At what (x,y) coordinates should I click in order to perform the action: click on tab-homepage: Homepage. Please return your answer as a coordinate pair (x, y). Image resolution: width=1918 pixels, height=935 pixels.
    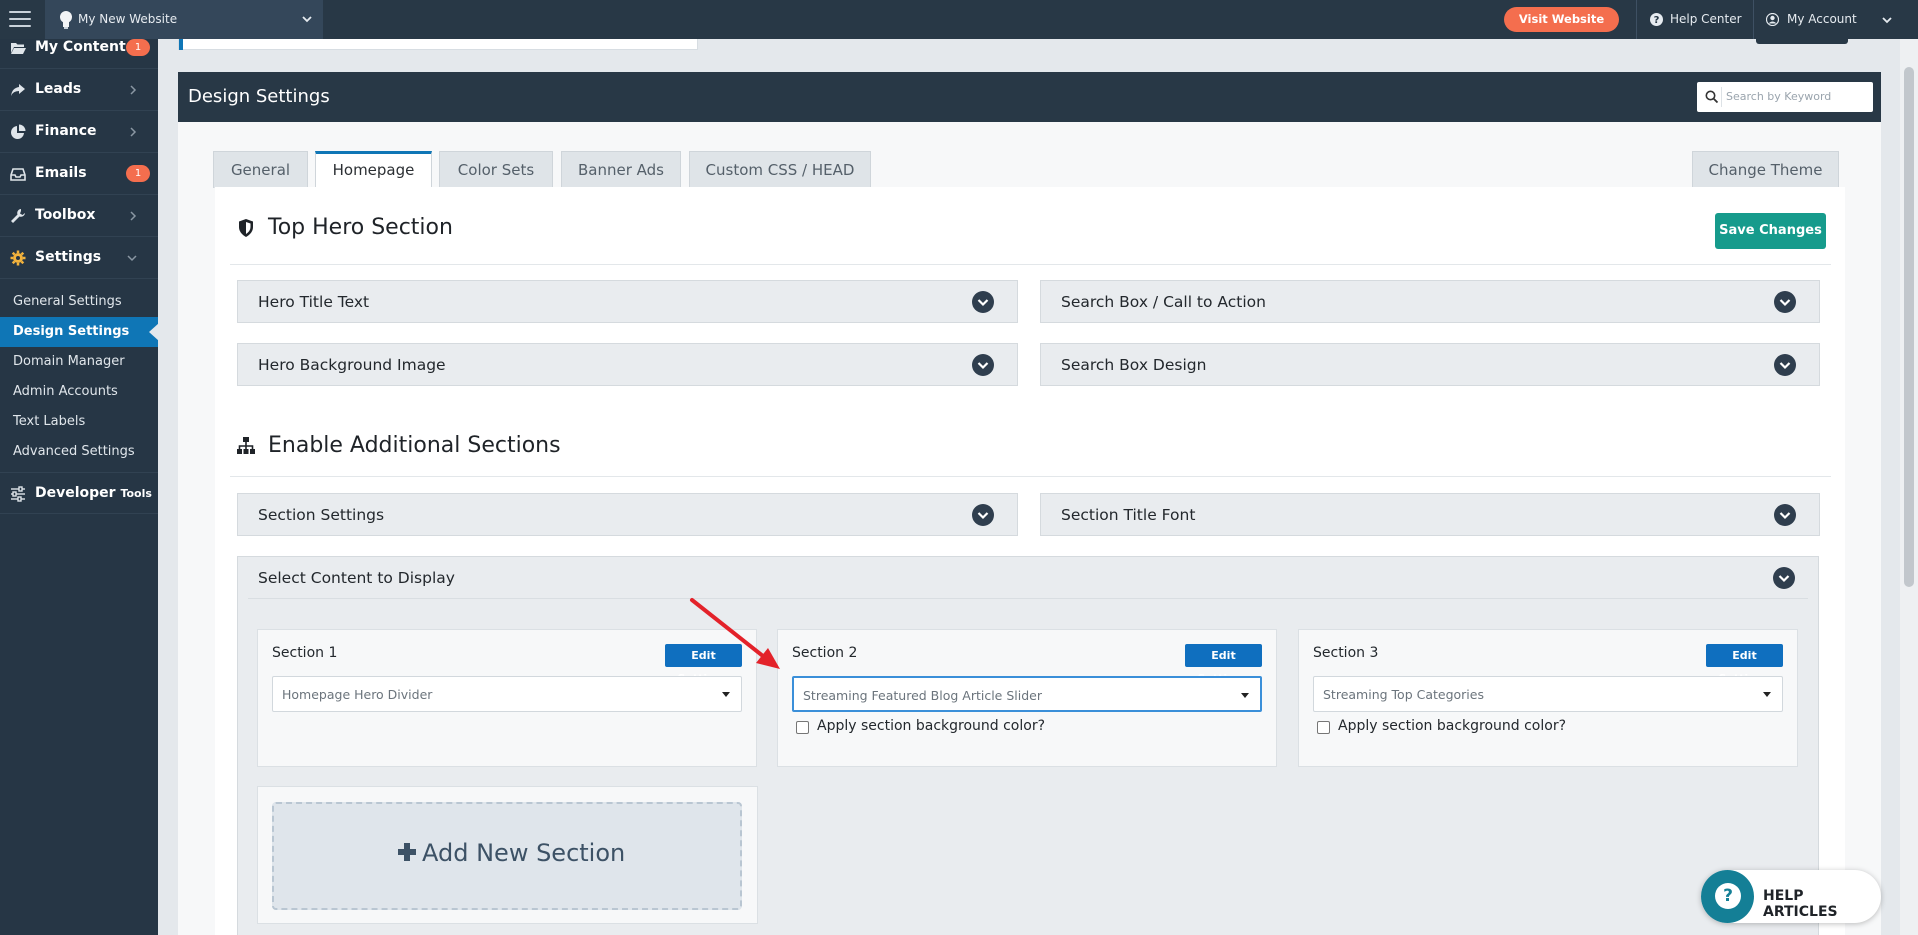
    Looking at the image, I should click on (373, 170).